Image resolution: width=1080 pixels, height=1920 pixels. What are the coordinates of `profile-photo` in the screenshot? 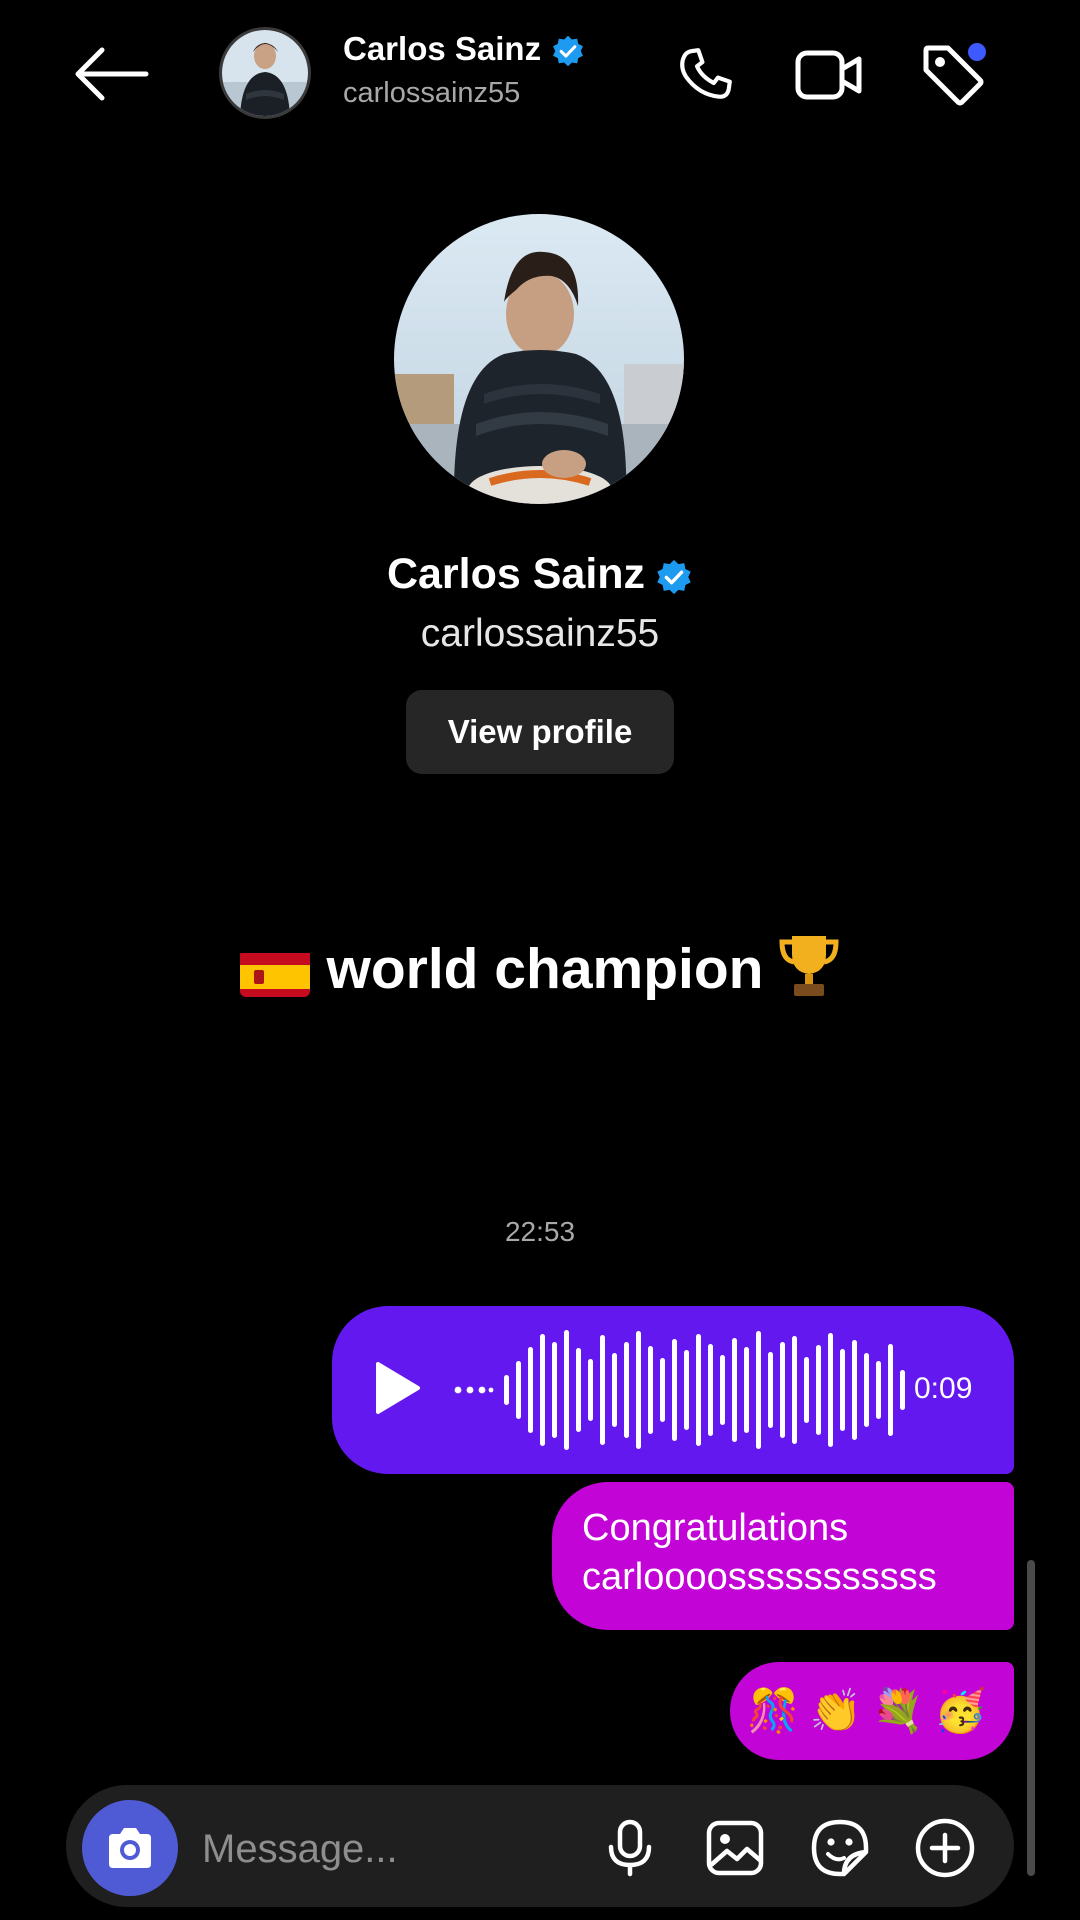 It's located at (539, 359).